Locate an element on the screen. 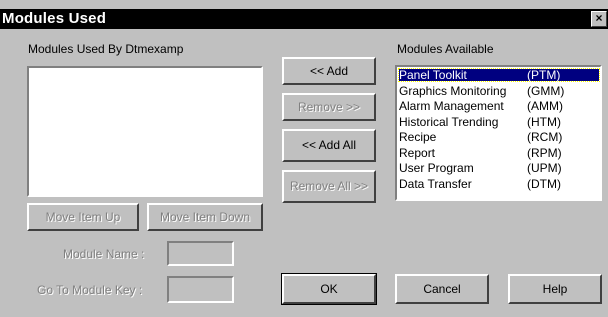 The width and height of the screenshot is (608, 317). module-name-field is located at coordinates (200, 253).